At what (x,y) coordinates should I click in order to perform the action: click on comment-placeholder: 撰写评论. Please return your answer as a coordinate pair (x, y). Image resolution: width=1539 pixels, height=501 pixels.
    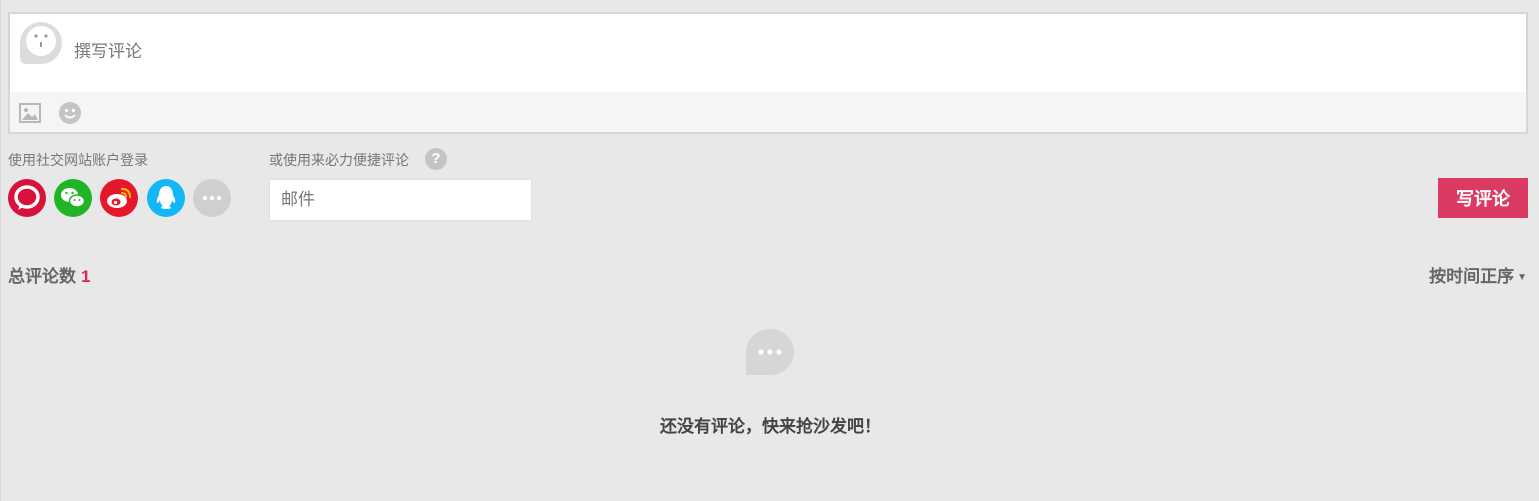
    Looking at the image, I should click on (108, 49).